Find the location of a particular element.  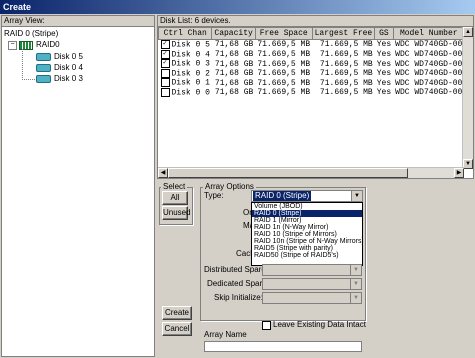

disk-list-hscrollbar: ◀ ▶ is located at coordinates (311, 172).